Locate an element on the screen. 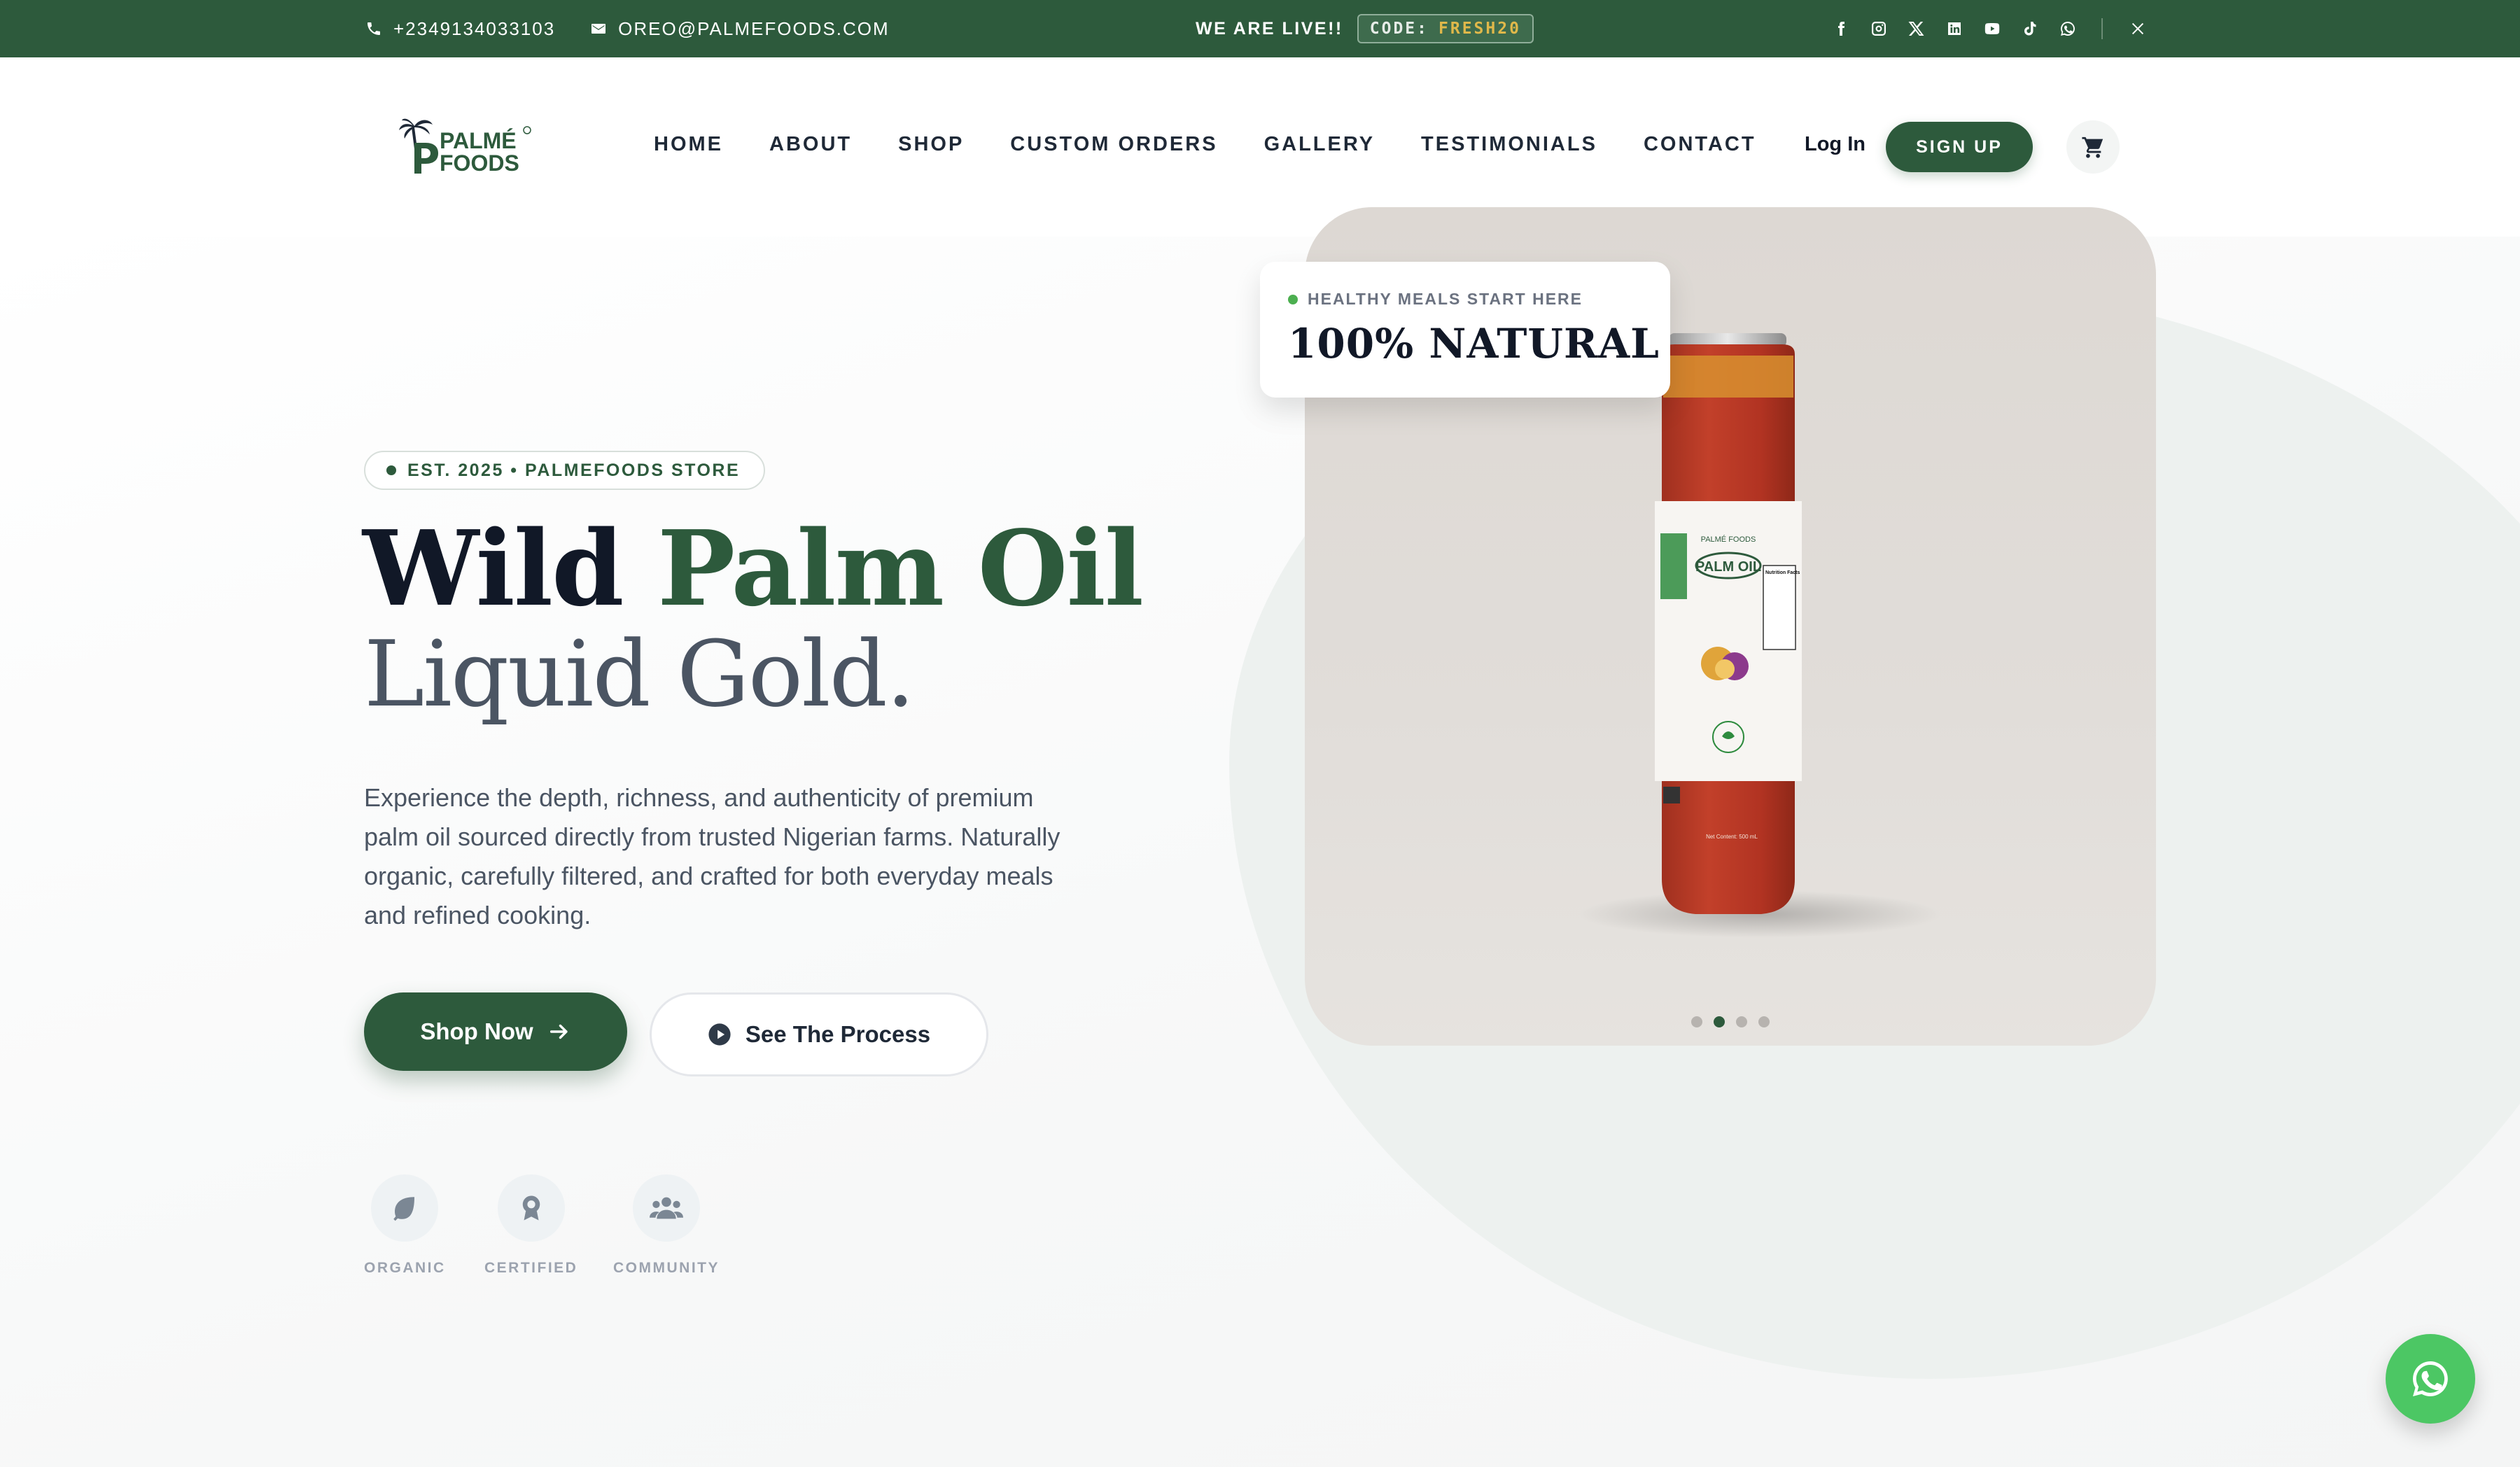  live-text: WE ARE LIVE!! is located at coordinates (1269, 28).